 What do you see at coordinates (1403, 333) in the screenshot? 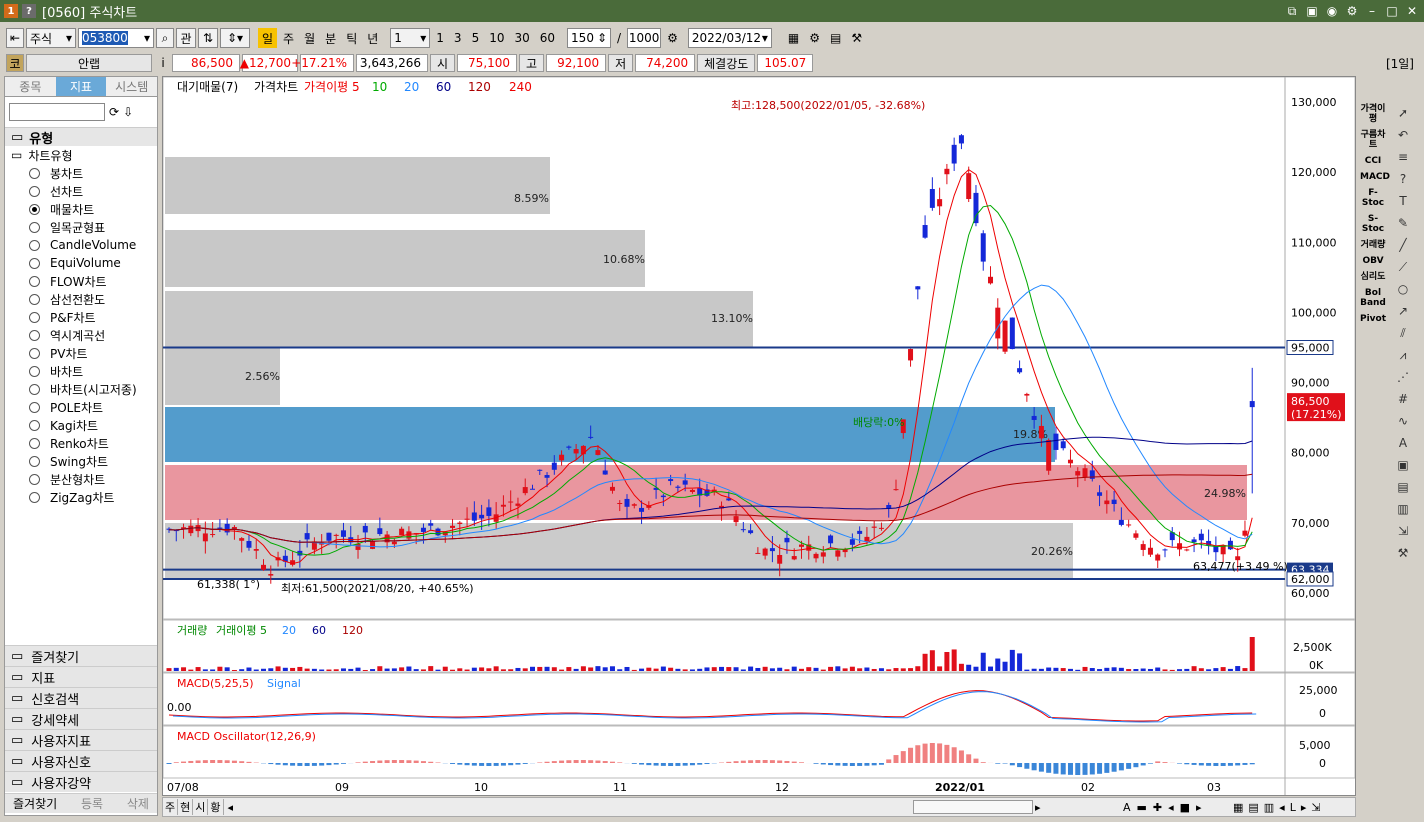
I see `parallel-icon: ⫽` at bounding box center [1403, 333].